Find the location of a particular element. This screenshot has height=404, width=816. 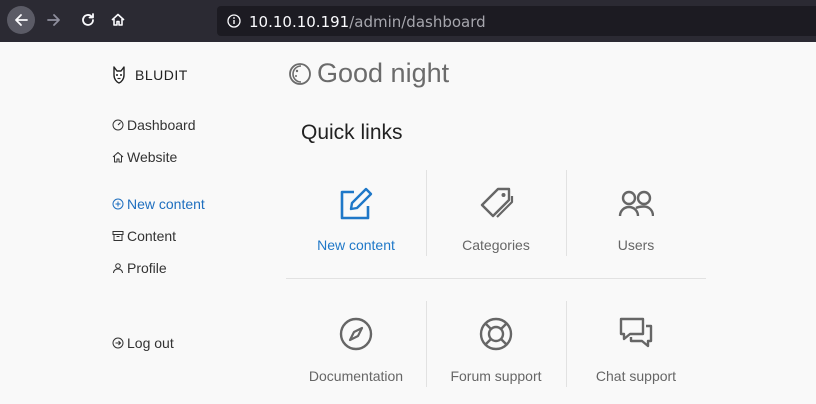

sidebar-item-dashboard: Dashboard is located at coordinates (154, 125).